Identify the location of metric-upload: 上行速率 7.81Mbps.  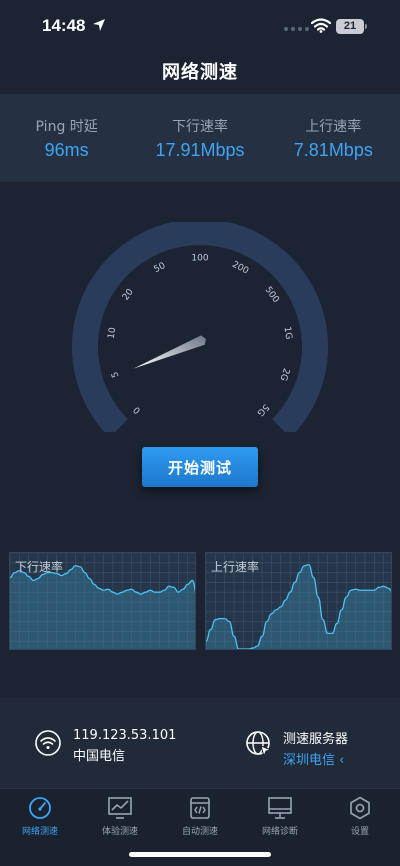
(333, 138).